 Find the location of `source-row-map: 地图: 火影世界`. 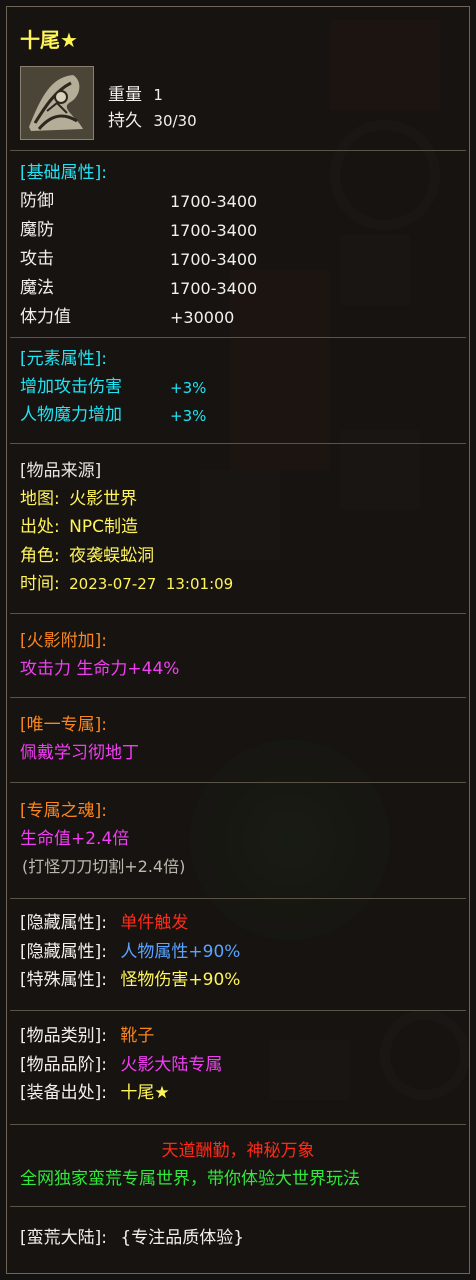

source-row-map: 地图: 火影世界 is located at coordinates (78, 499).